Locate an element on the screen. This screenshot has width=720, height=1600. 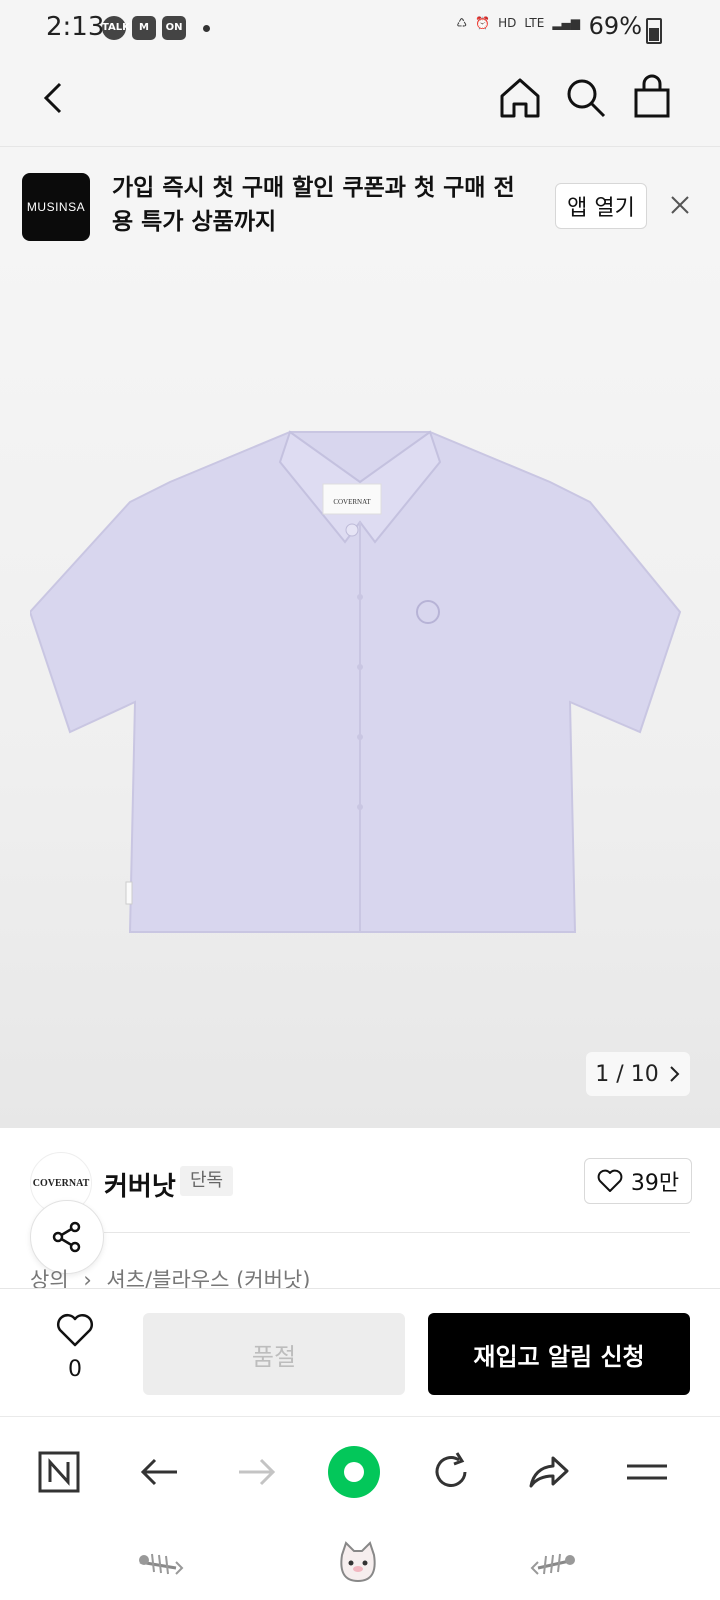
greendot-icon is located at coordinates (354, 1472).